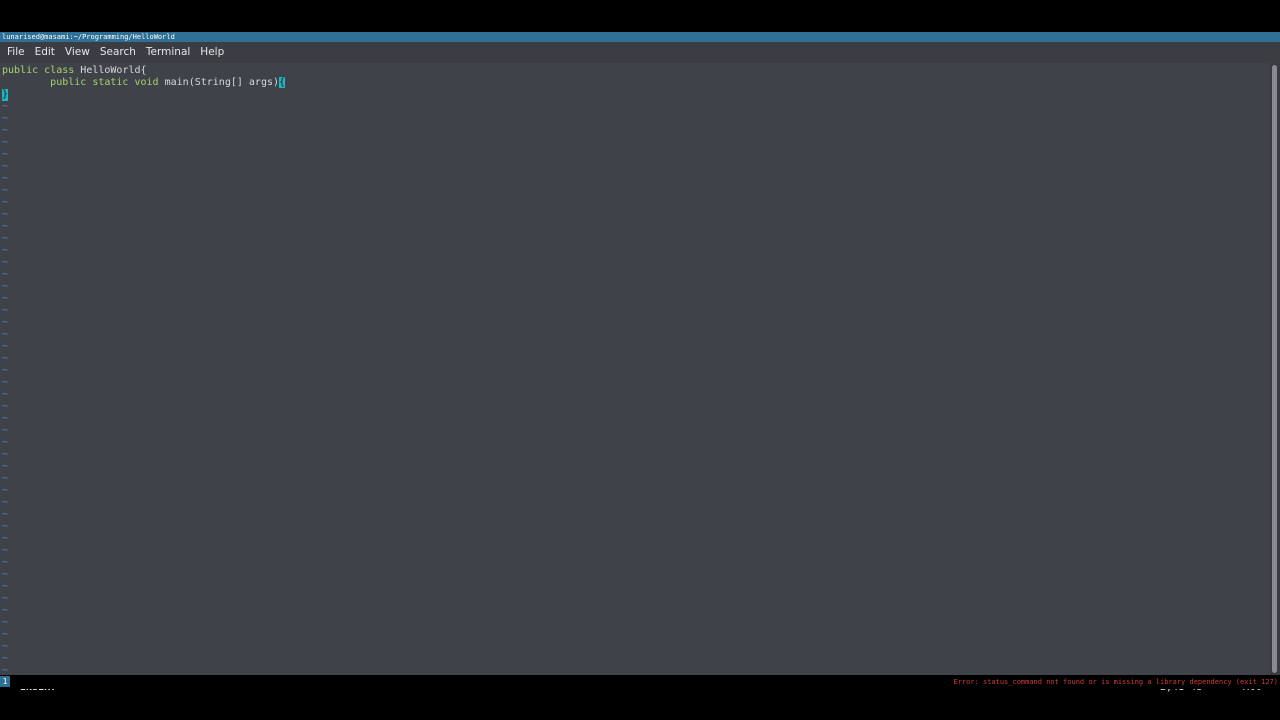 The width and height of the screenshot is (1280, 720). Describe the element at coordinates (640, 16) in the screenshot. I see `desktop-top-area` at that location.